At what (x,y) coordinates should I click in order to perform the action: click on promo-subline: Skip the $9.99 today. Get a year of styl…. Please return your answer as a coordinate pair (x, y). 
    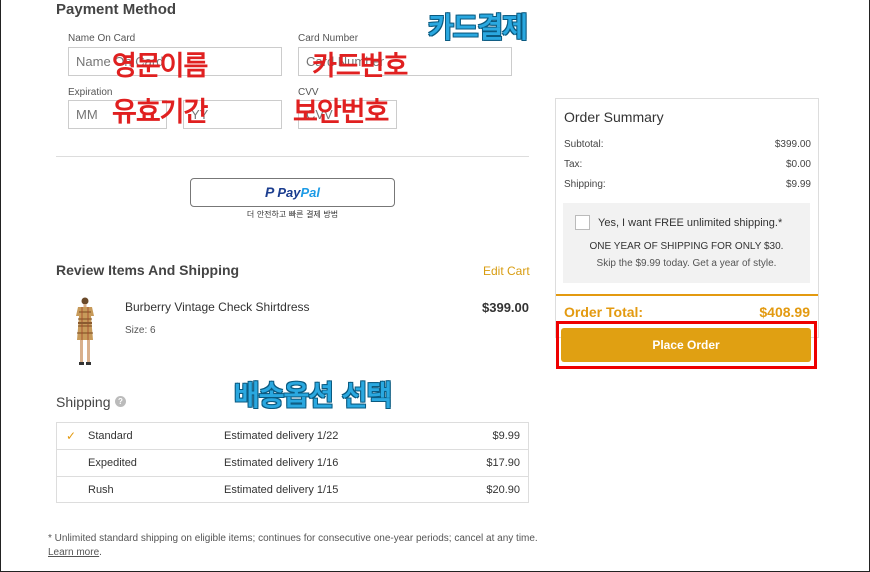
    Looking at the image, I should click on (686, 263).